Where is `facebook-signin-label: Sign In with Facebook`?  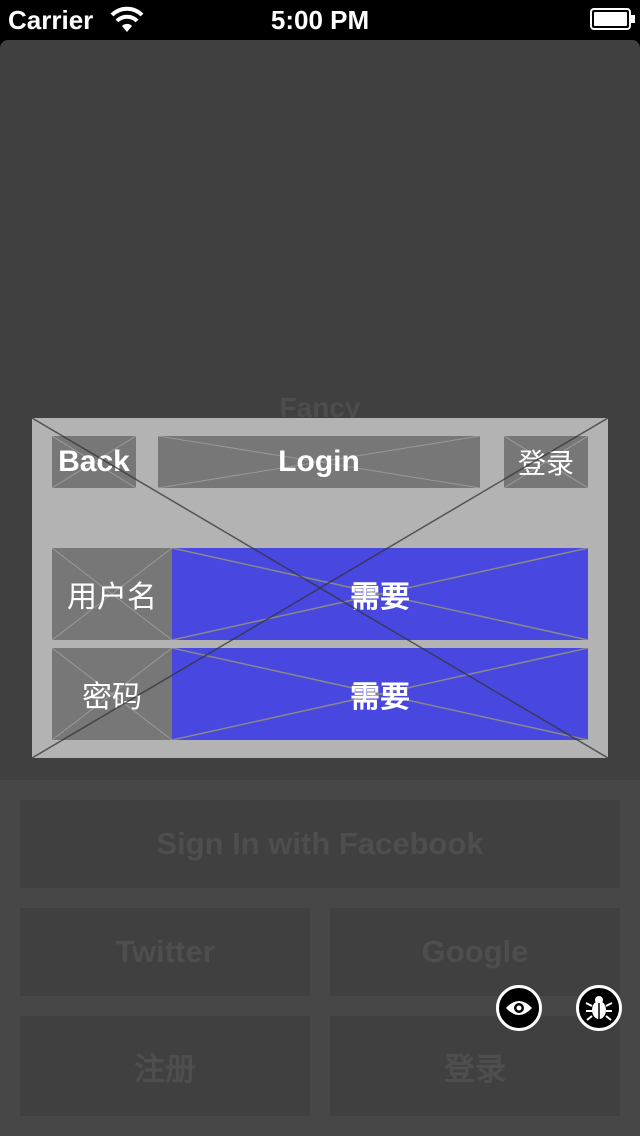
facebook-signin-label: Sign In with Facebook is located at coordinates (320, 843).